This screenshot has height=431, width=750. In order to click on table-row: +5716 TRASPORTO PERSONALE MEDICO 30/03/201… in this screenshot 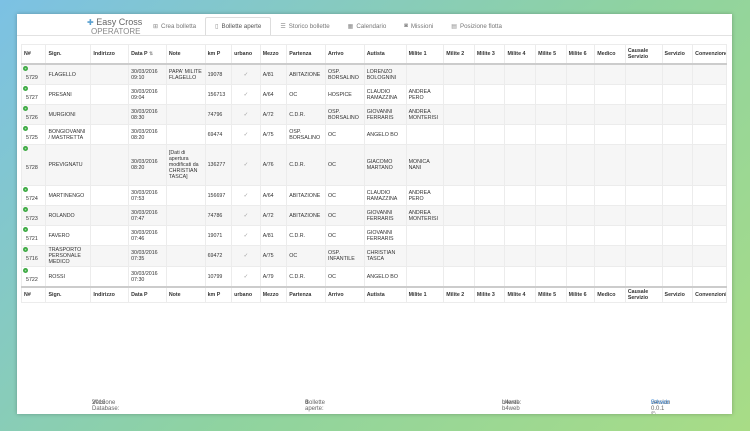, I will do `click(373, 256)`.